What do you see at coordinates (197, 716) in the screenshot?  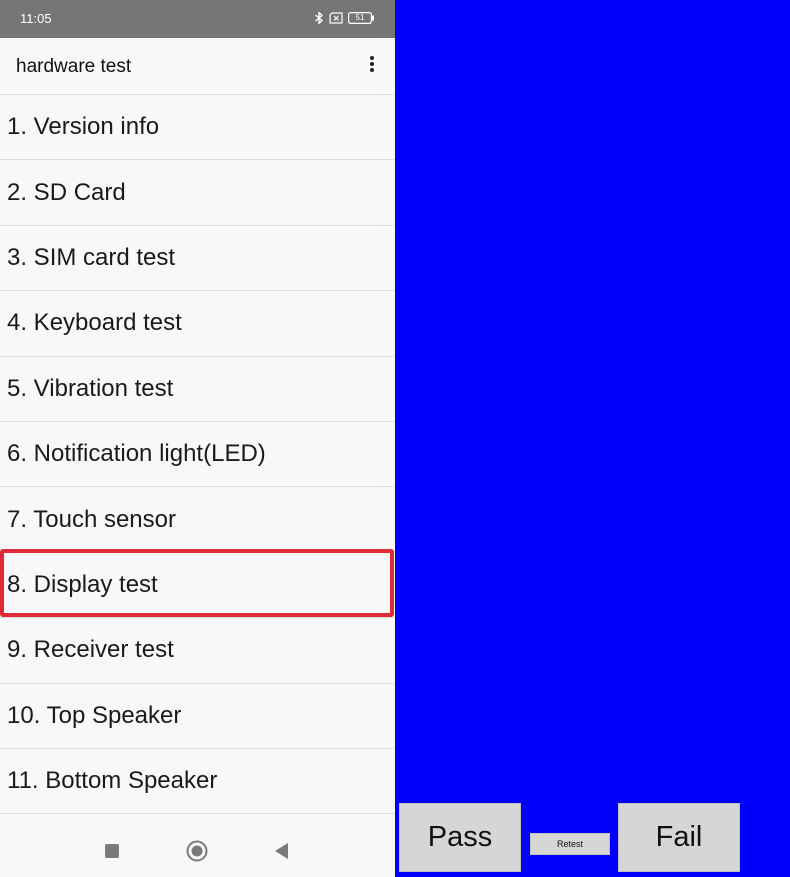 I see `test-item-top-speaker: 10. Top Speaker` at bounding box center [197, 716].